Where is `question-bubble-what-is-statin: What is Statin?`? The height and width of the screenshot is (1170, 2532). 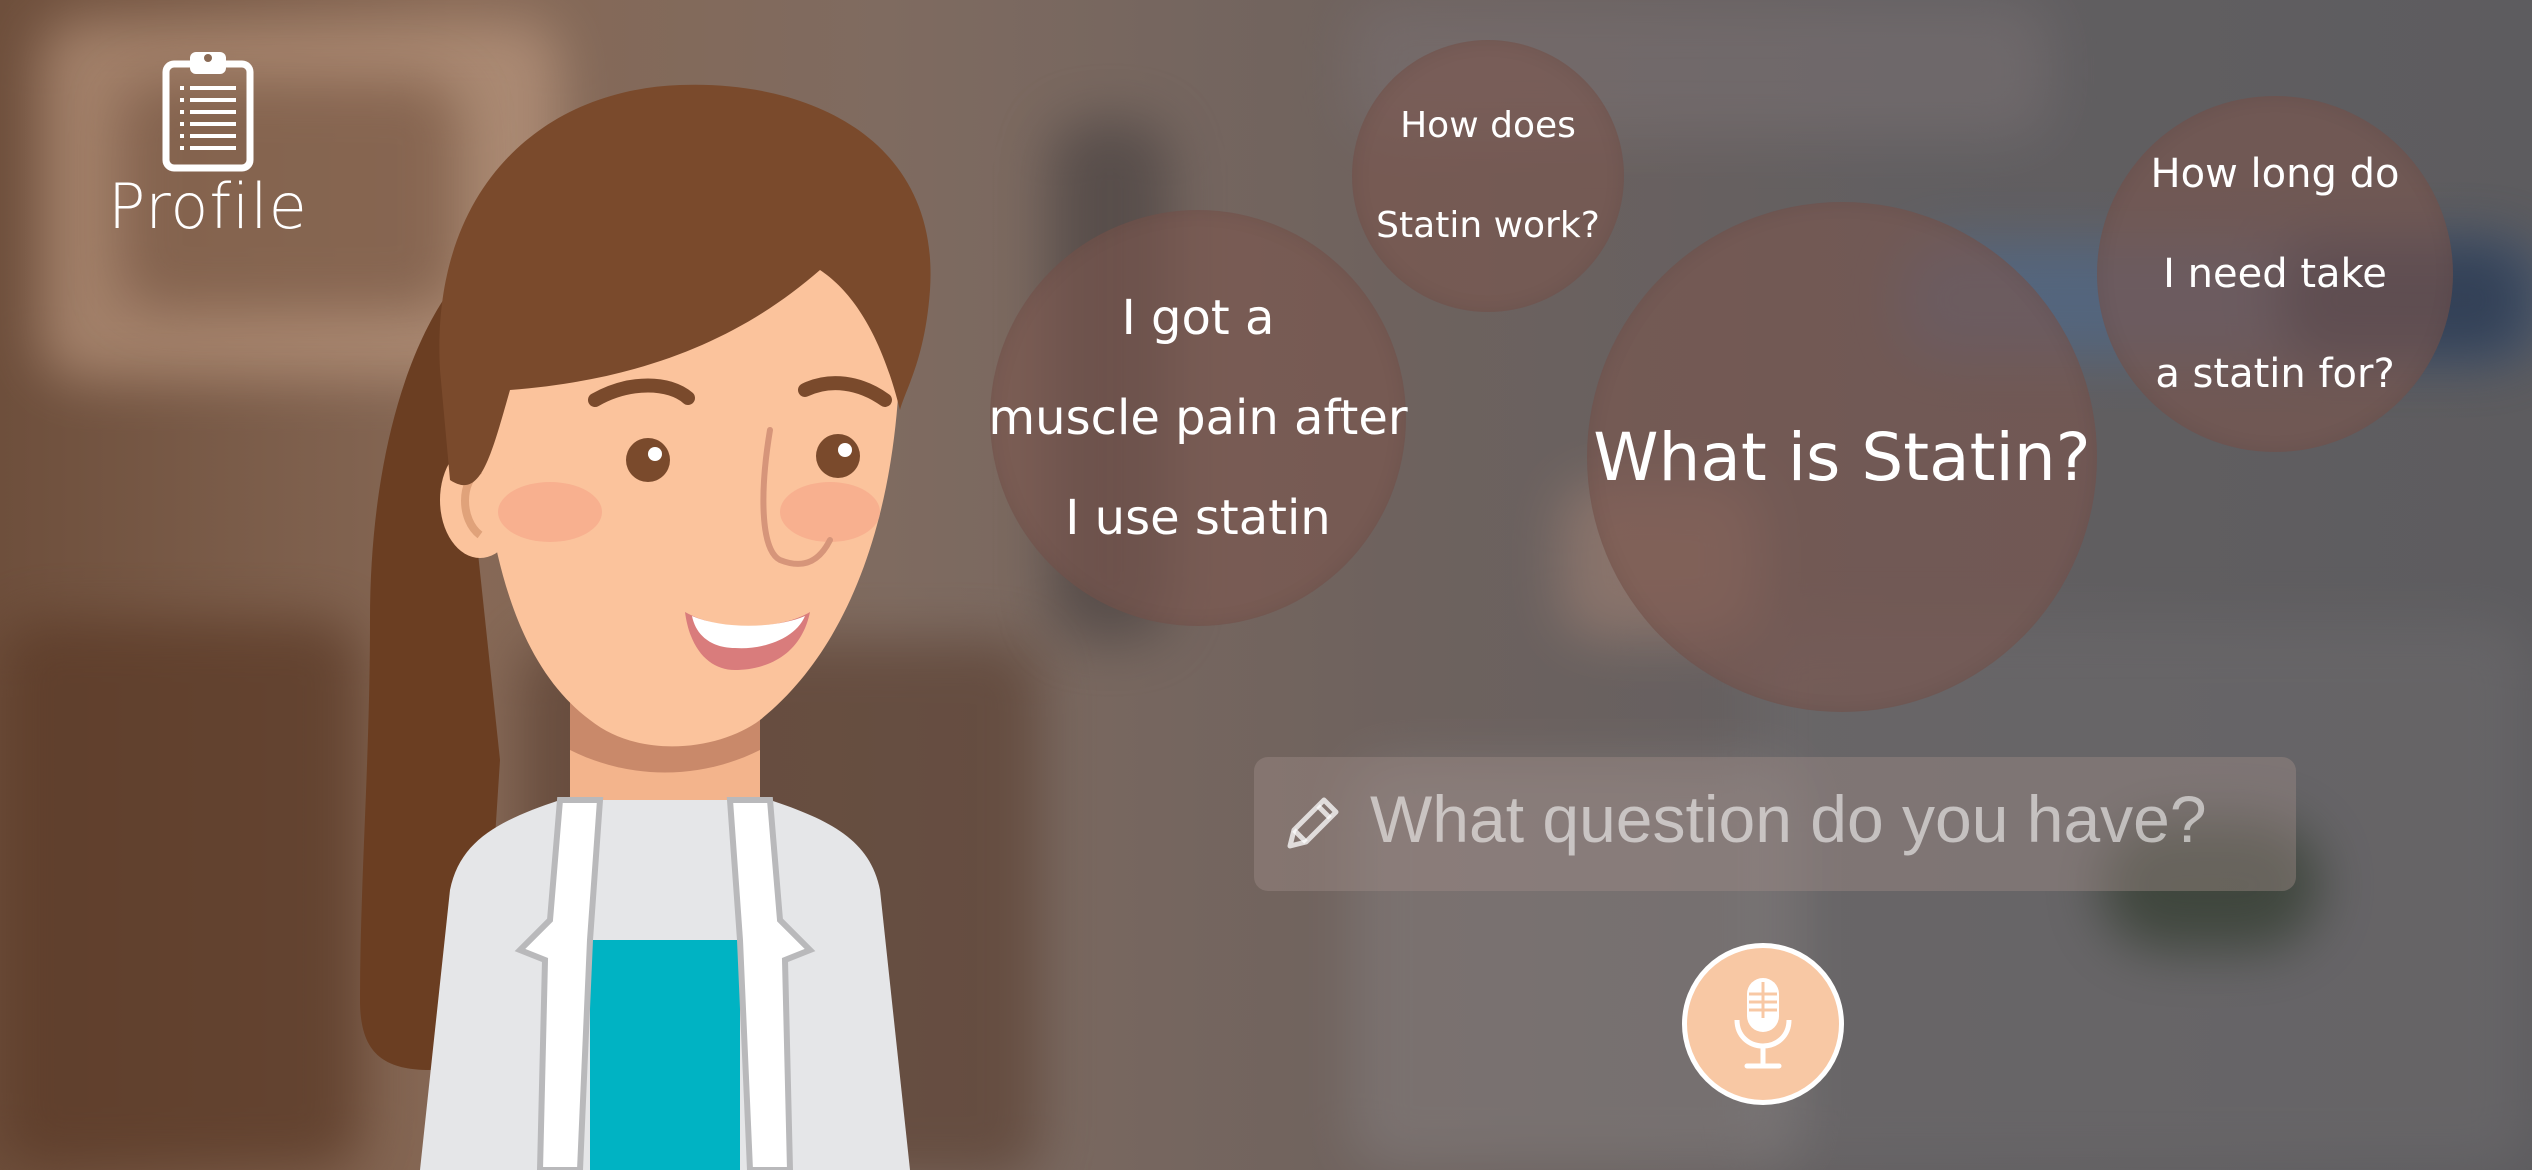
question-bubble-what-is-statin: What is Statin? is located at coordinates (1842, 457).